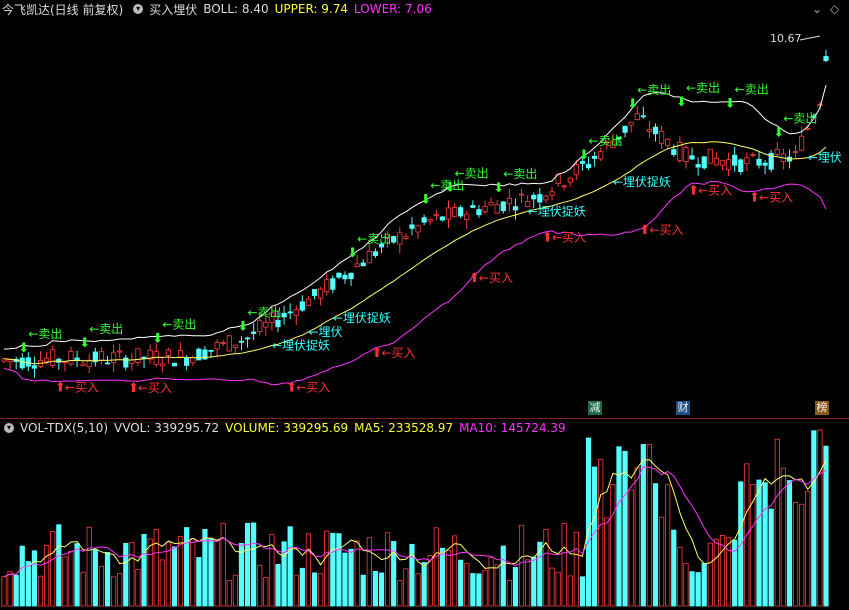 This screenshot has width=849, height=610. Describe the element at coordinates (393, 9) in the screenshot. I see `lower-value: LOWER: 7.06` at that location.